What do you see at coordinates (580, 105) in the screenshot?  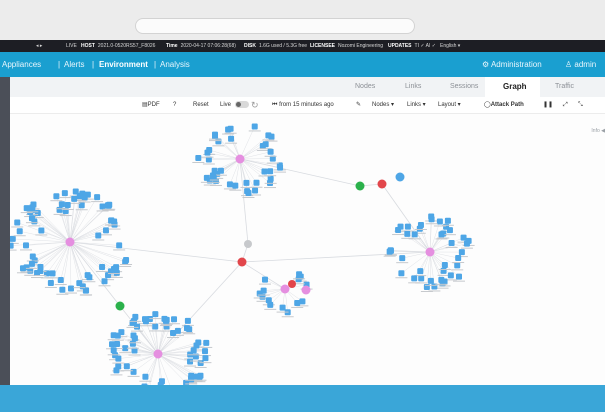 I see `collapse-button: ⤡` at bounding box center [580, 105].